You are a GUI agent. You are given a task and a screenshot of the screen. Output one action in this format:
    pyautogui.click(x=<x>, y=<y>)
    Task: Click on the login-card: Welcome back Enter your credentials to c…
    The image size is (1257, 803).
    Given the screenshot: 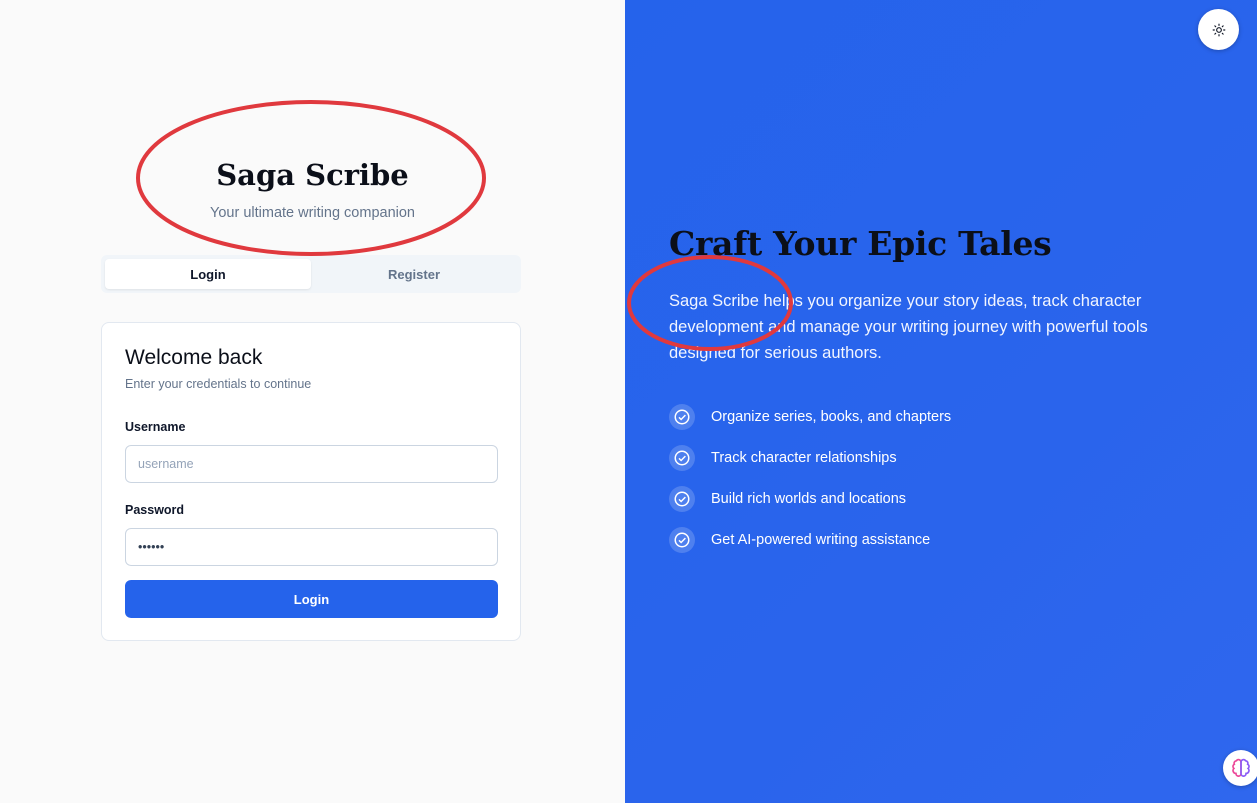 What is the action you would take?
    pyautogui.click(x=311, y=481)
    